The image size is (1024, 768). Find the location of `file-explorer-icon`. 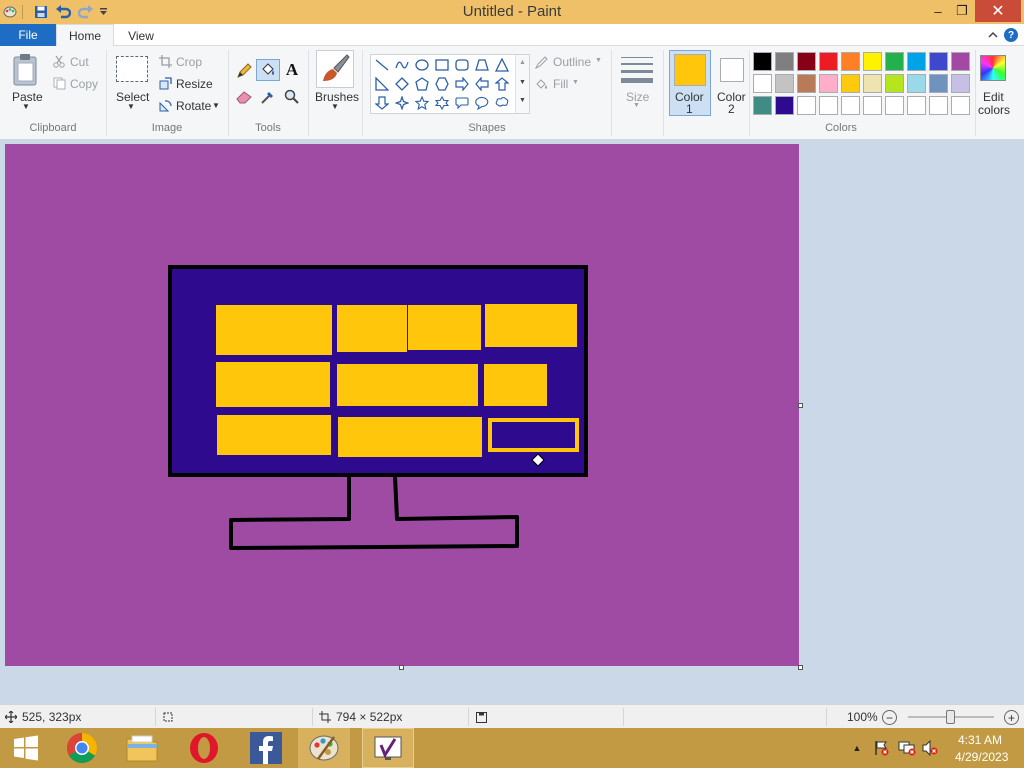

file-explorer-icon is located at coordinates (142, 748).